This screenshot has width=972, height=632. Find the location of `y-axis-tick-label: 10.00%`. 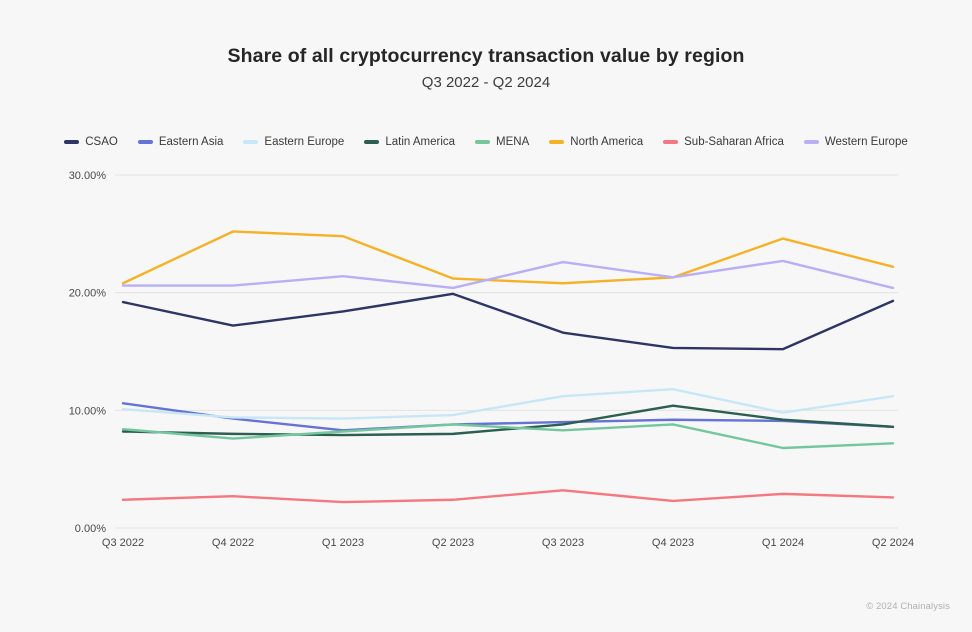

y-axis-tick-label: 10.00% is located at coordinates (88, 411).